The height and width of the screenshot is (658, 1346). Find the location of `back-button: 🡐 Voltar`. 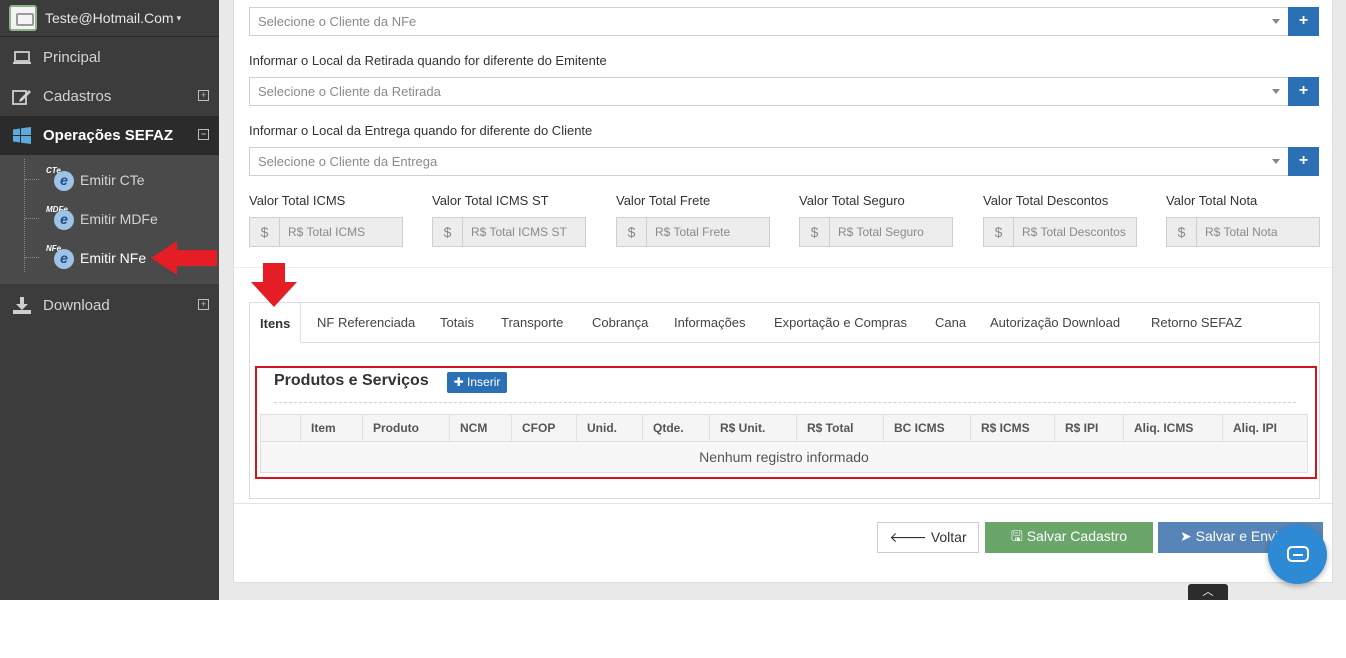

back-button: 🡐 Voltar is located at coordinates (928, 537).